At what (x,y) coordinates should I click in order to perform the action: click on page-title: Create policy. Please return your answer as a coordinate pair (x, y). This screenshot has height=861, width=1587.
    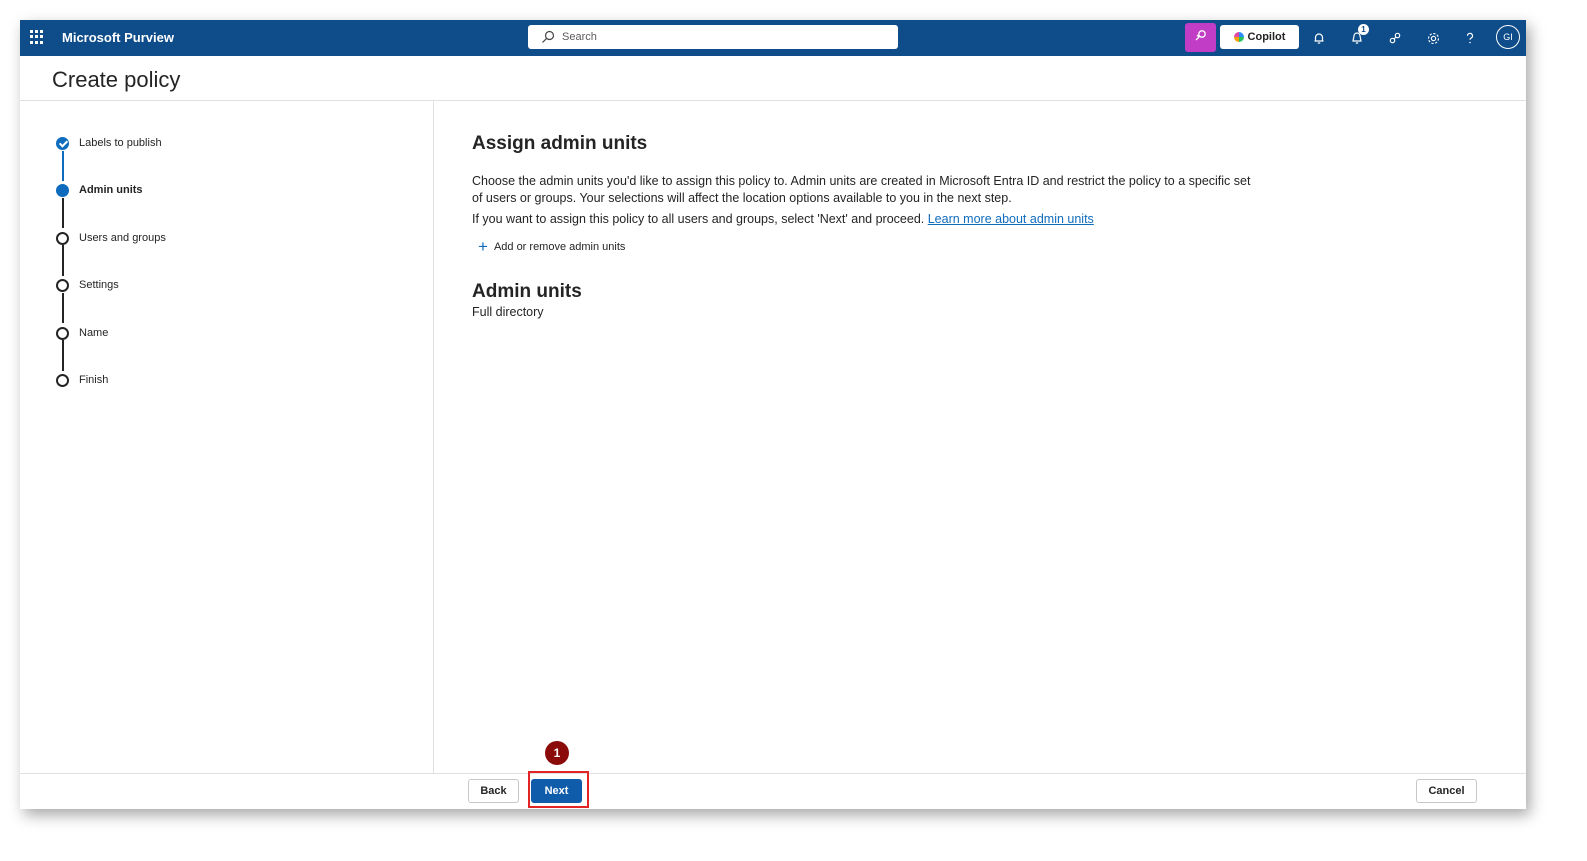
    Looking at the image, I should click on (116, 79).